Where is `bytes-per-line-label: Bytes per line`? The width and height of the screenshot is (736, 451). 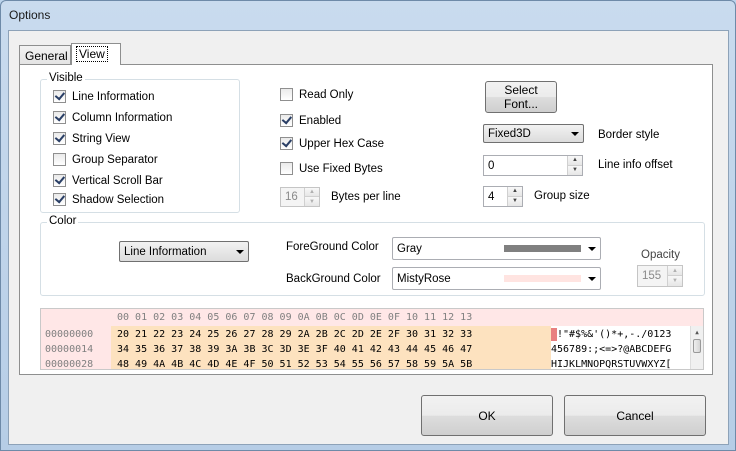 bytes-per-line-label: Bytes per line is located at coordinates (366, 197).